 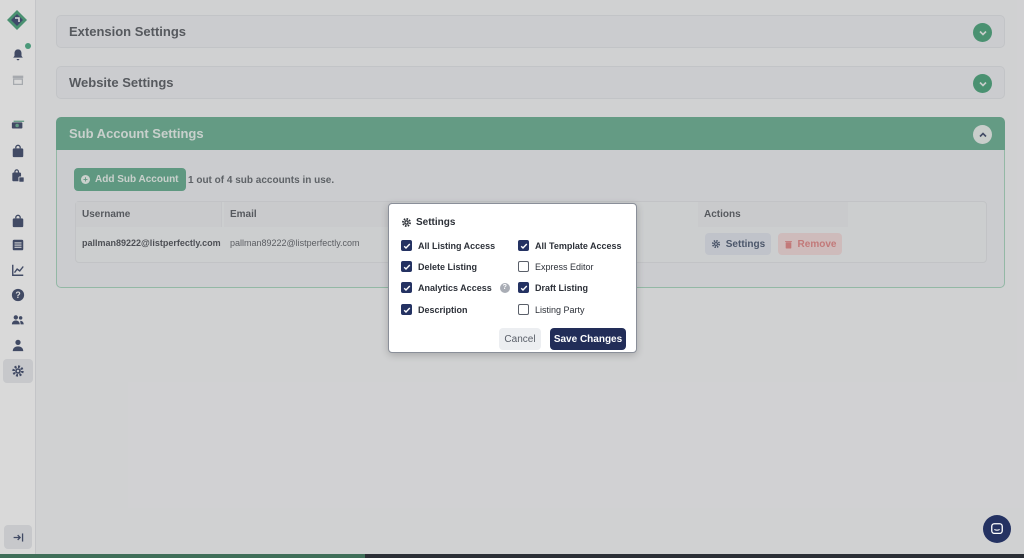 I want to click on option-label: Listing Party, so click(x=560, y=309).